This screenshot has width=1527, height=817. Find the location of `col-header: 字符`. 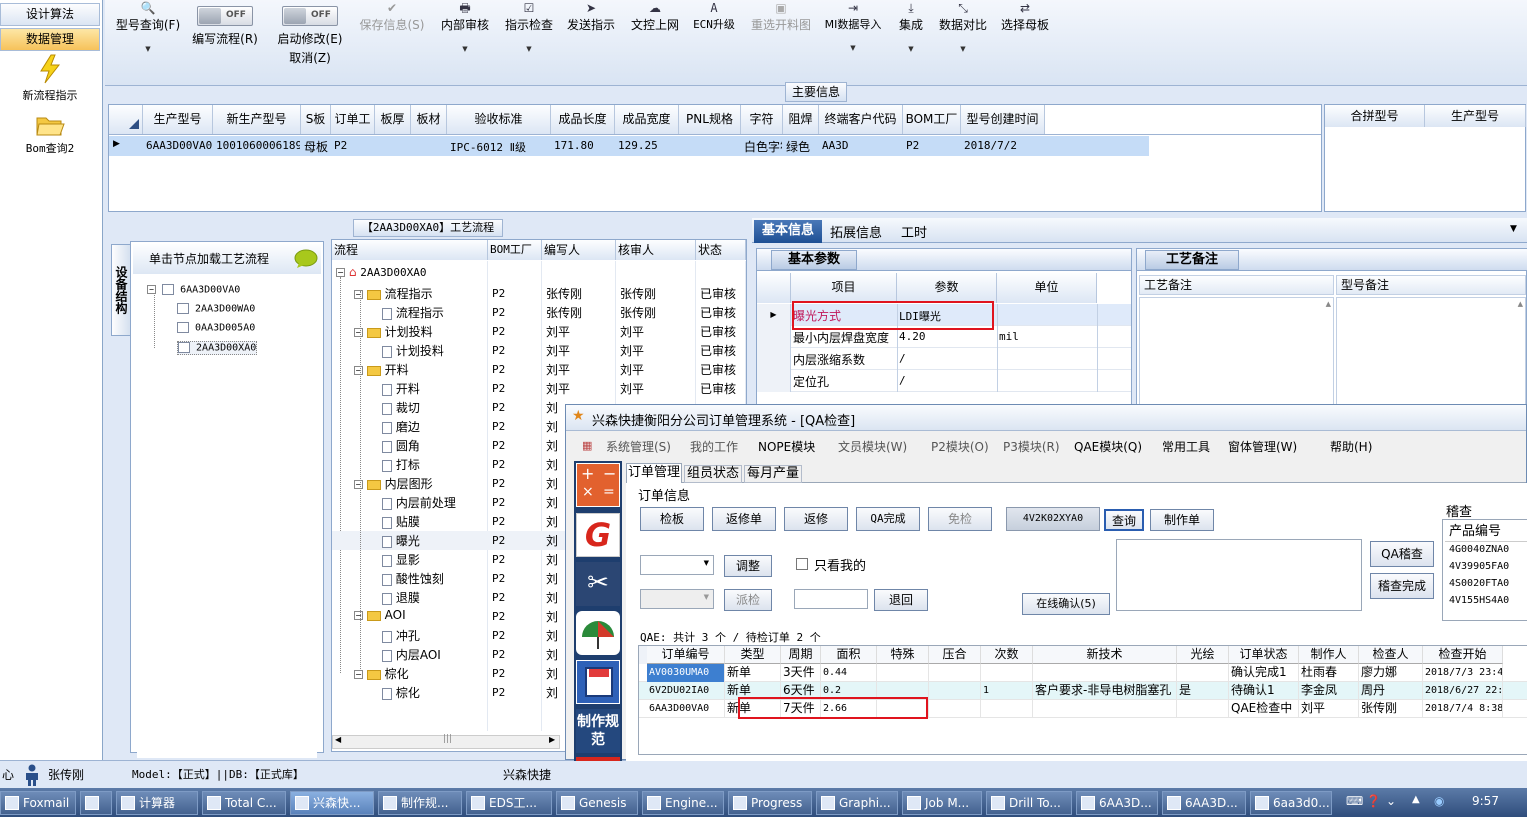

col-header: 字符 is located at coordinates (762, 119).